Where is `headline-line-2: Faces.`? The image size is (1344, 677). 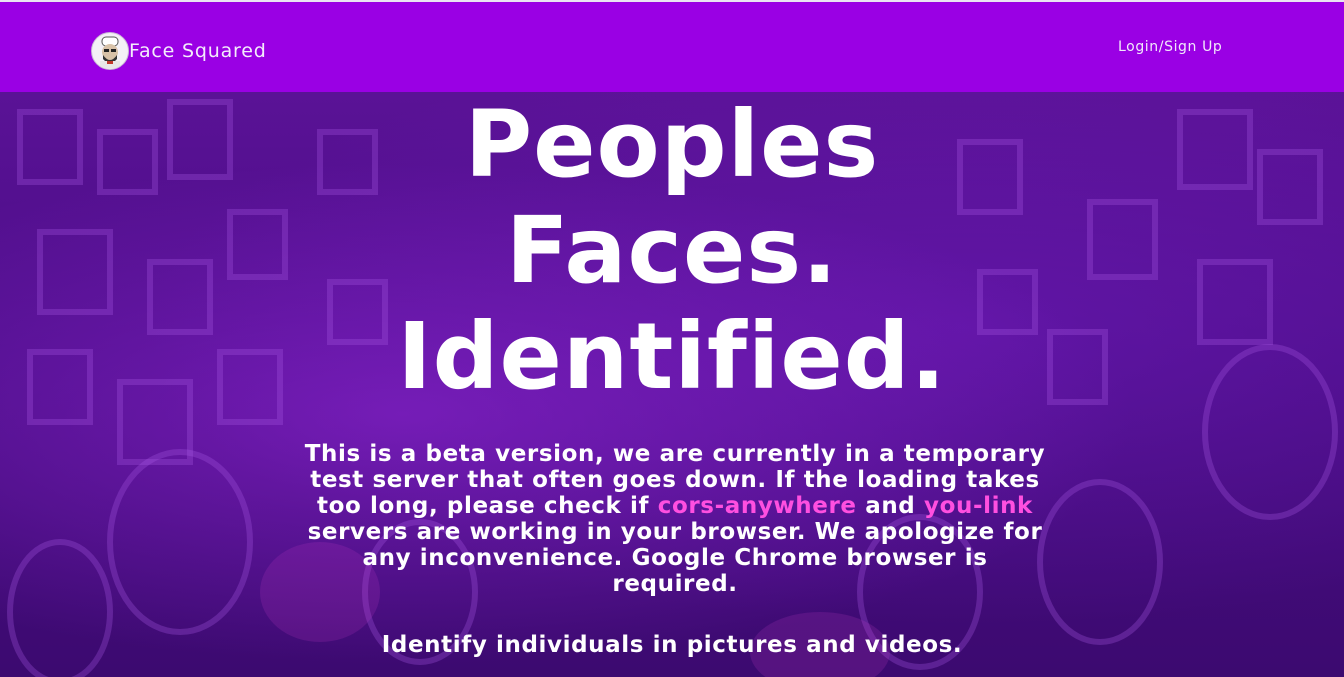 headline-line-2: Faces. is located at coordinates (672, 250).